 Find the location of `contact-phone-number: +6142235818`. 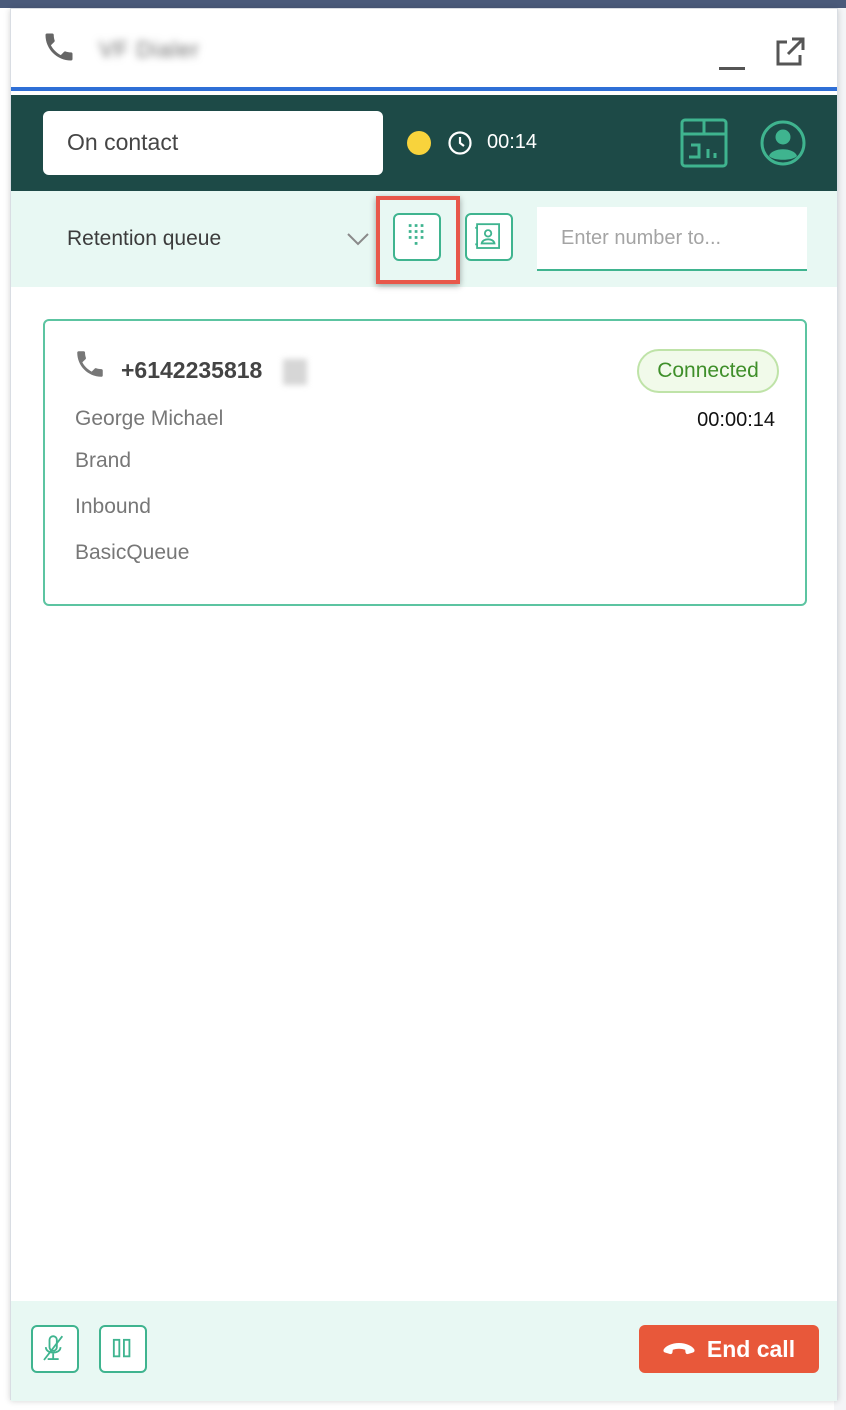

contact-phone-number: +6142235818 is located at coordinates (192, 370).